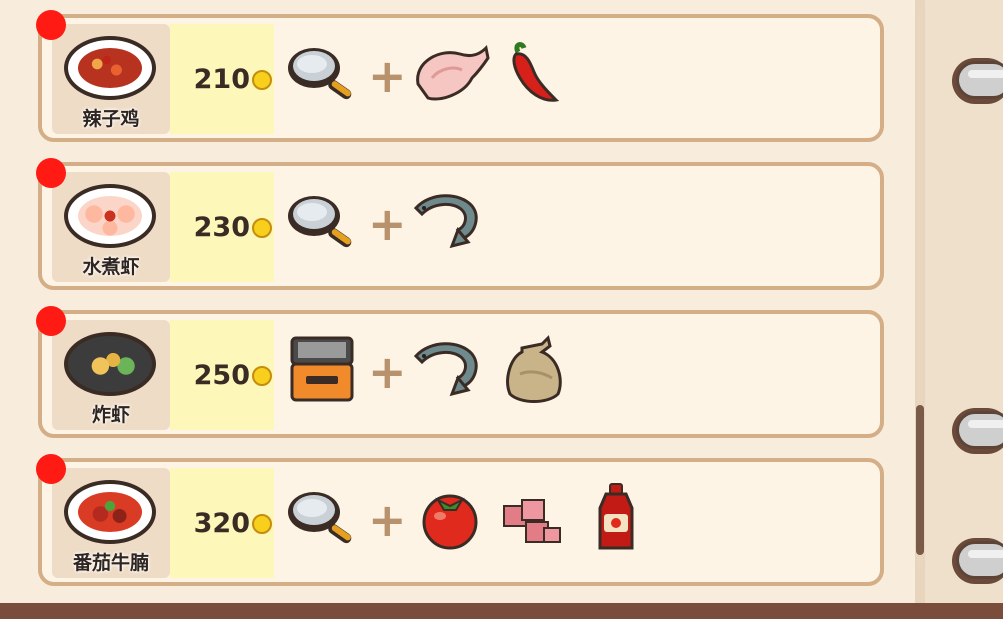  I want to click on ketchup-bottle-icon, so click(628, 518).